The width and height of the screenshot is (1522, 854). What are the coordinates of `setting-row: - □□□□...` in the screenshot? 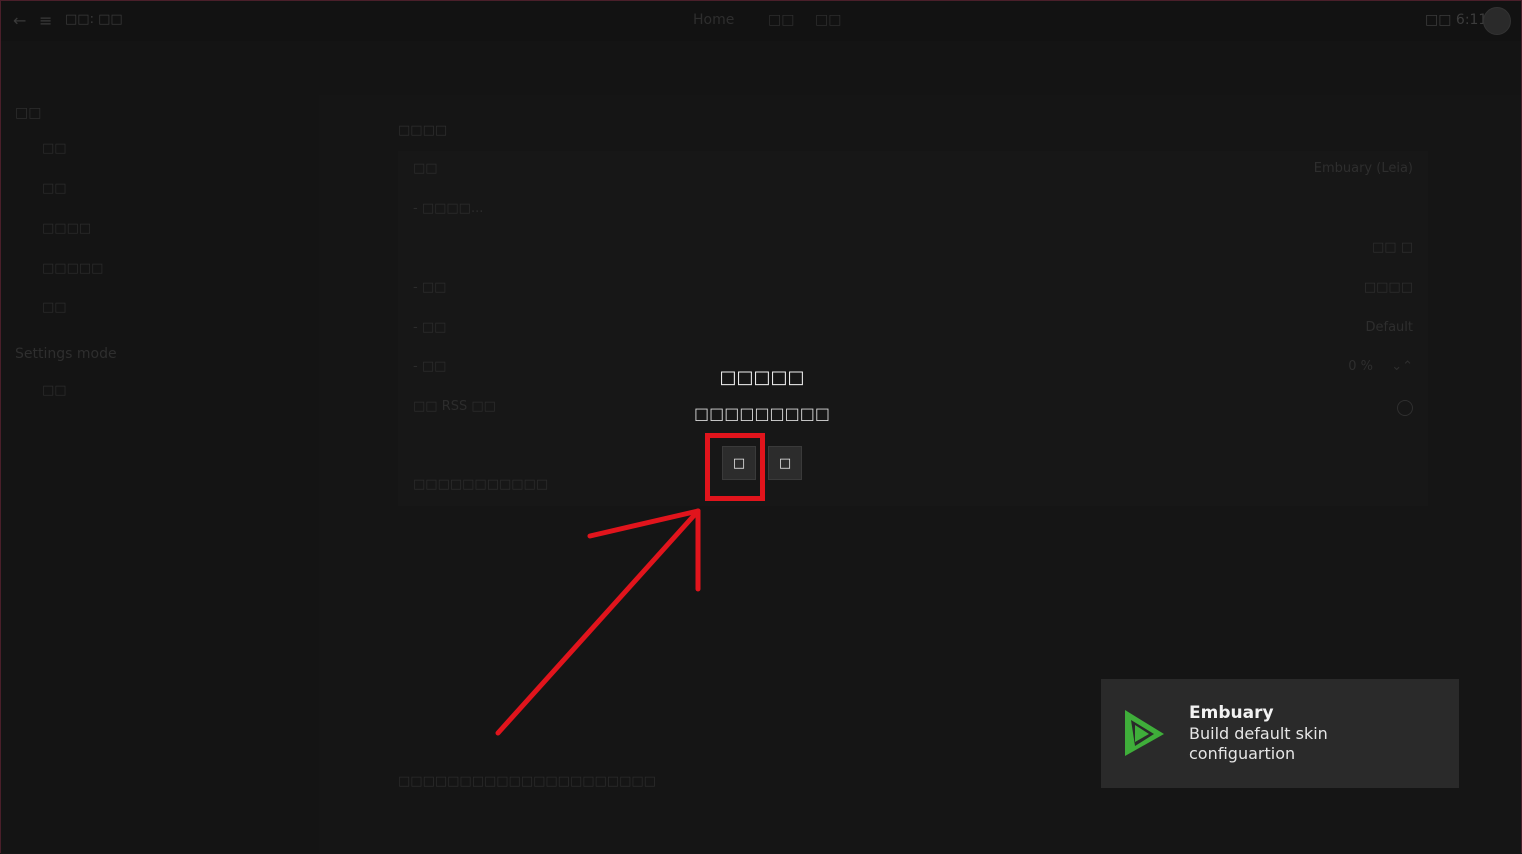 It's located at (913, 211).